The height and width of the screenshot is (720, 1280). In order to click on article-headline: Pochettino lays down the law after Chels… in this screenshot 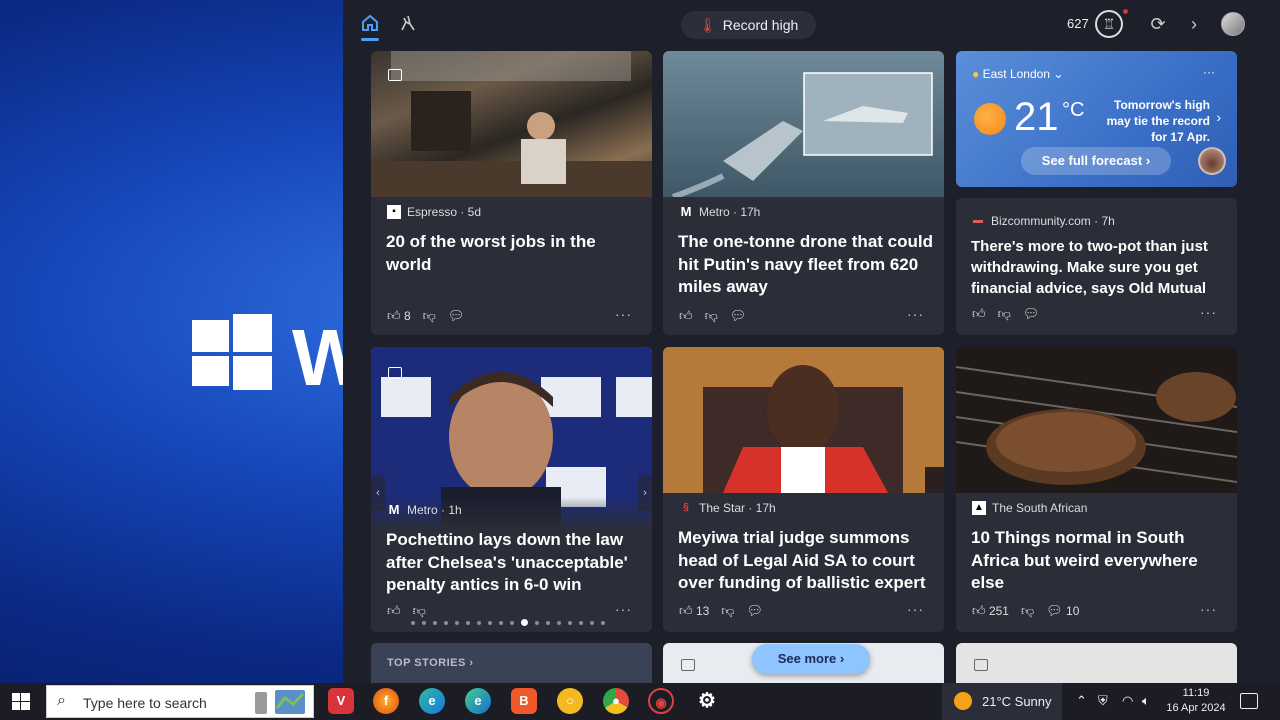, I will do `click(515, 563)`.